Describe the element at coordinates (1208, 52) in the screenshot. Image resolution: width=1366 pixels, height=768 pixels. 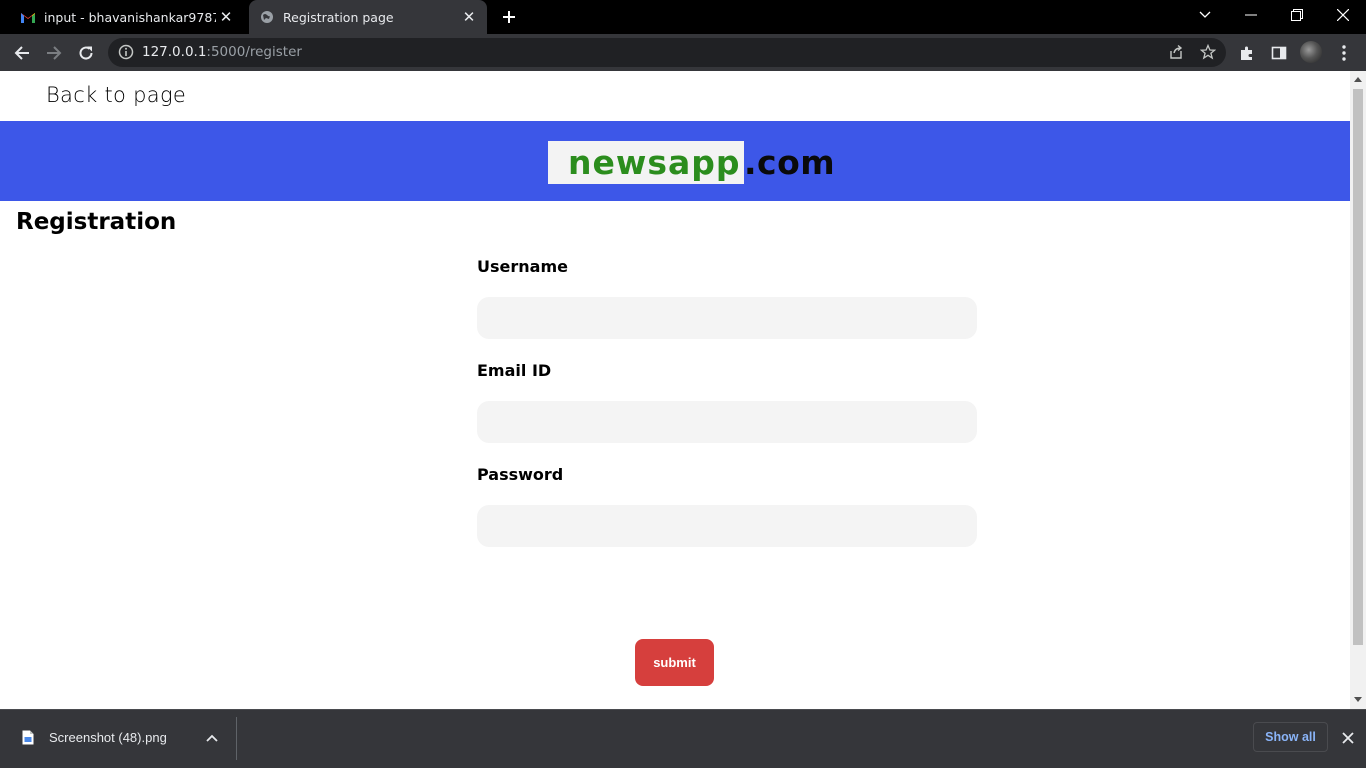
I see `bookmark-star-icon` at that location.